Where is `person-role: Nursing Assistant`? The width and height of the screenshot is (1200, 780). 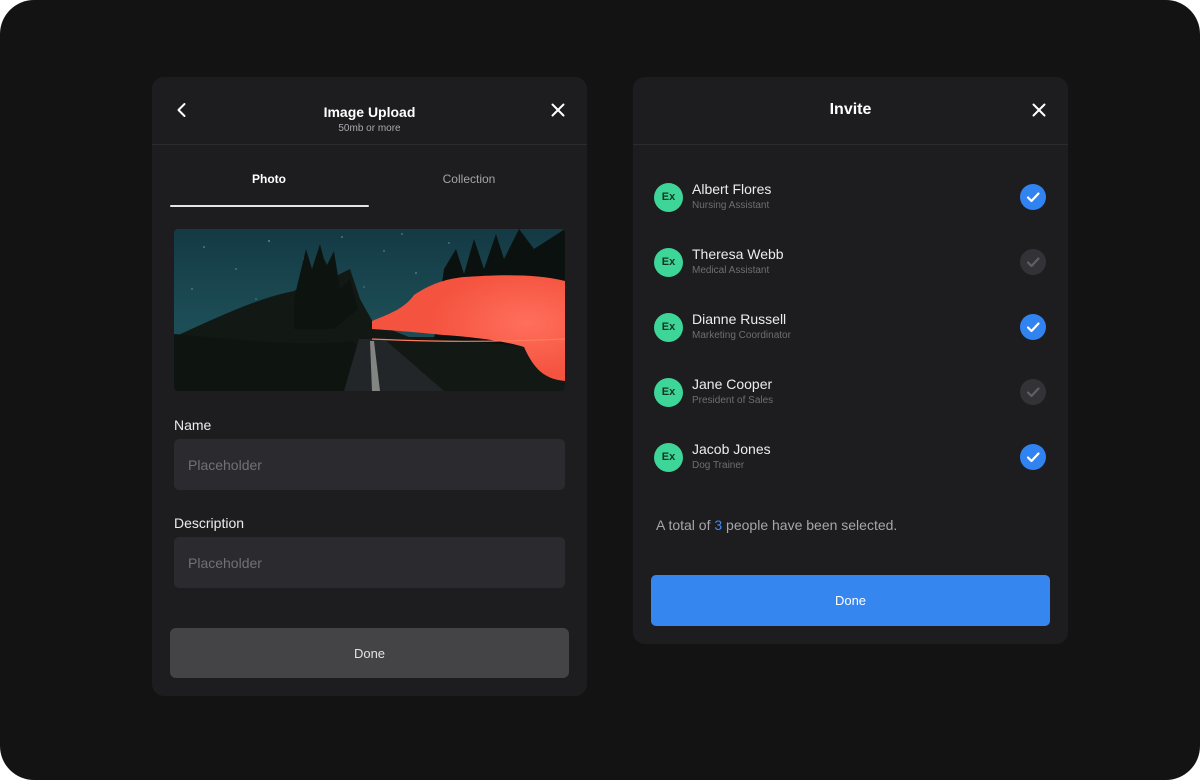 person-role: Nursing Assistant is located at coordinates (731, 205).